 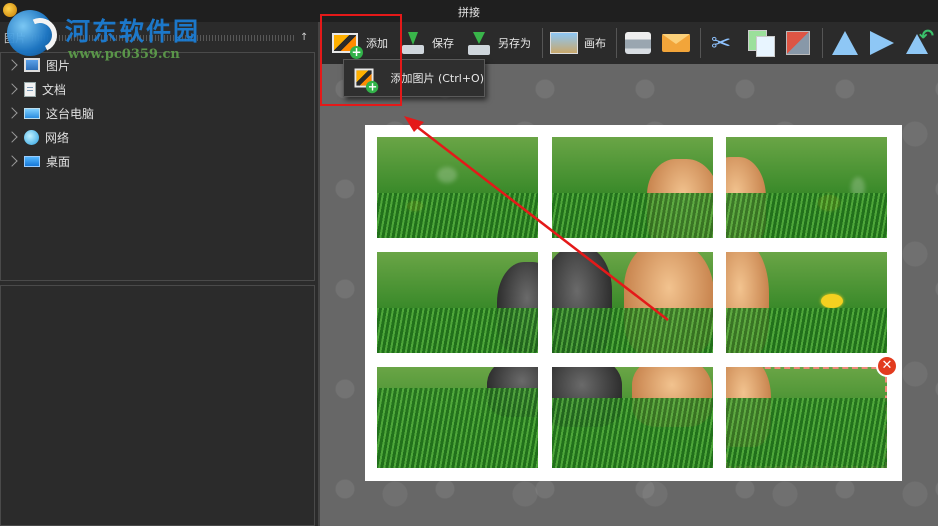 What do you see at coordinates (413, 43) in the screenshot?
I see `save-icon` at bounding box center [413, 43].